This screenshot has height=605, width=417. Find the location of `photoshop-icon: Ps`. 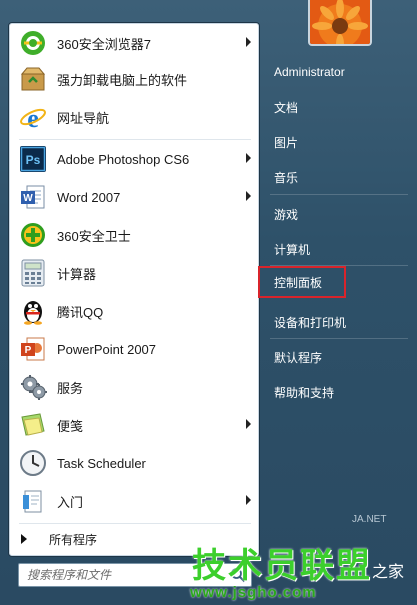

photoshop-icon: Ps is located at coordinates (33, 159).